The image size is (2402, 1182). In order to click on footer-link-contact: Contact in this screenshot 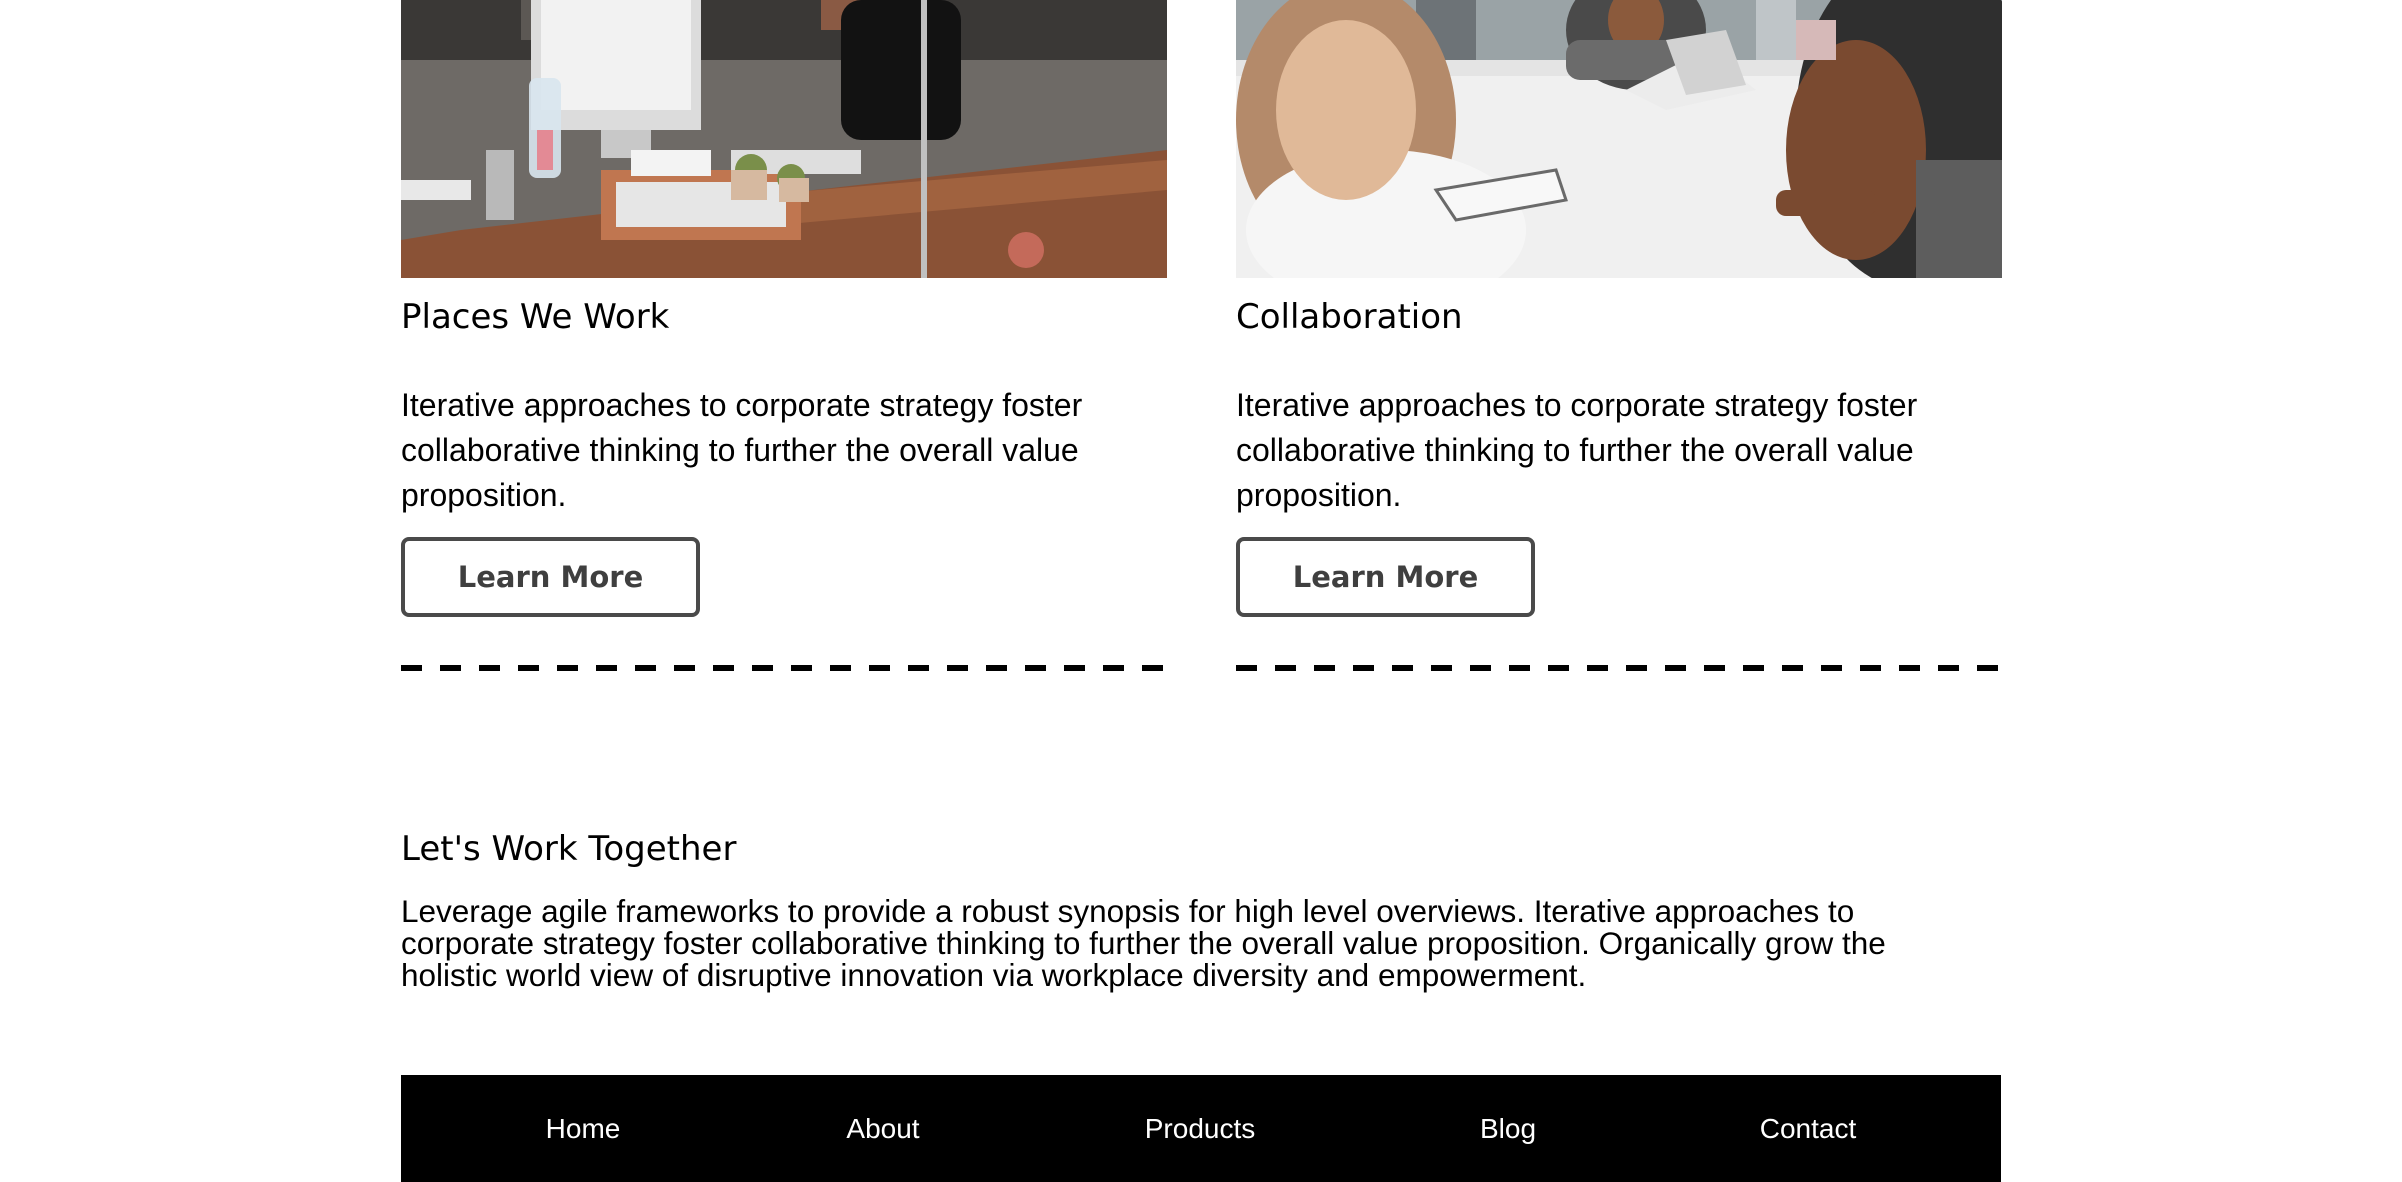, I will do `click(1808, 1128)`.